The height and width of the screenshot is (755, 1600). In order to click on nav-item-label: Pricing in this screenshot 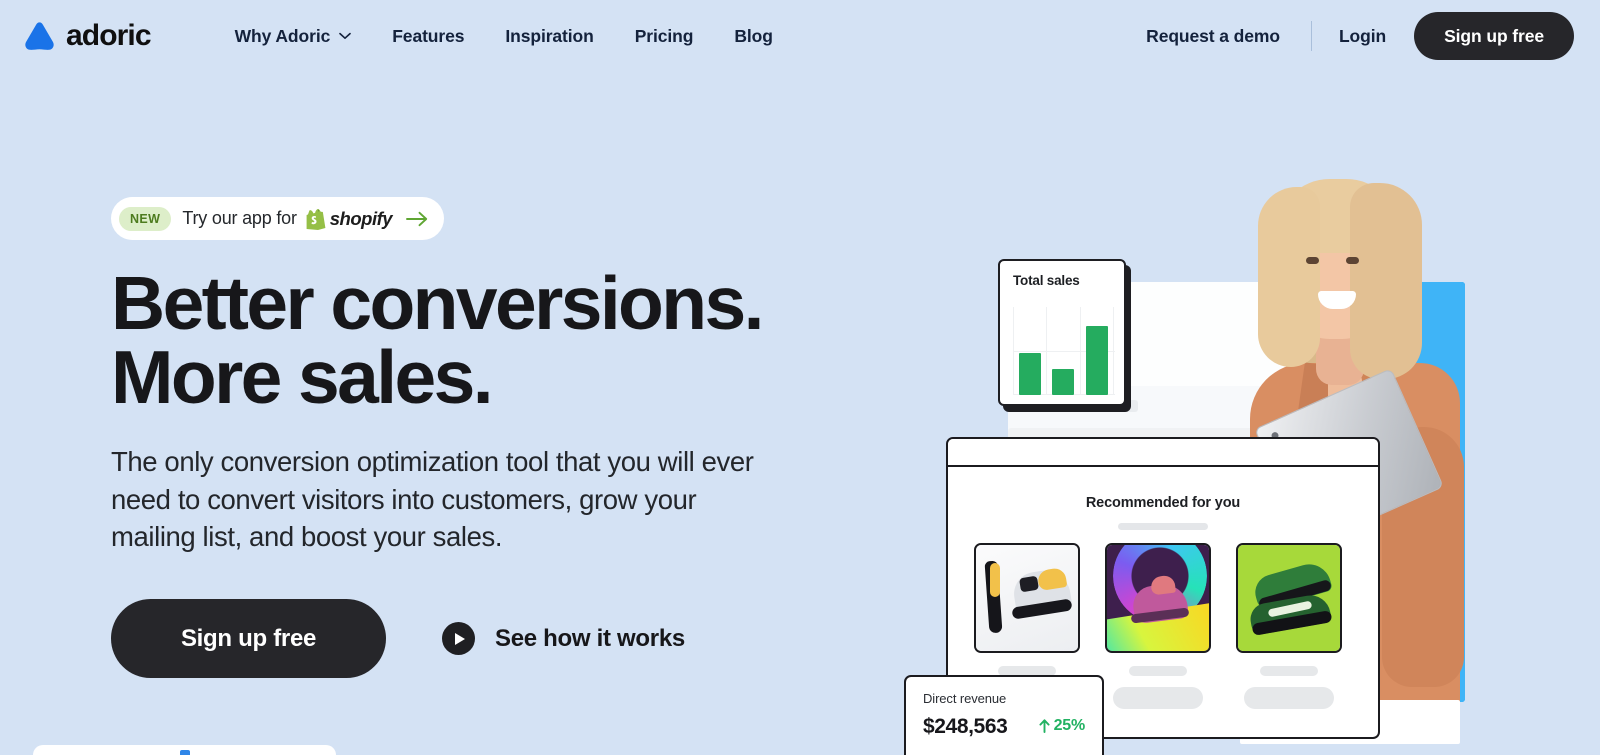, I will do `click(664, 35)`.